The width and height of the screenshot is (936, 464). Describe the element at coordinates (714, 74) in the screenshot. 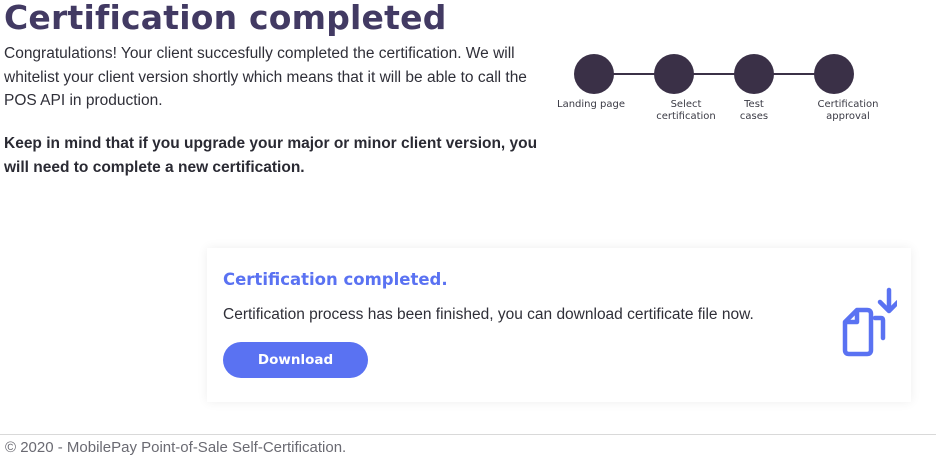

I see `stepper-line` at that location.